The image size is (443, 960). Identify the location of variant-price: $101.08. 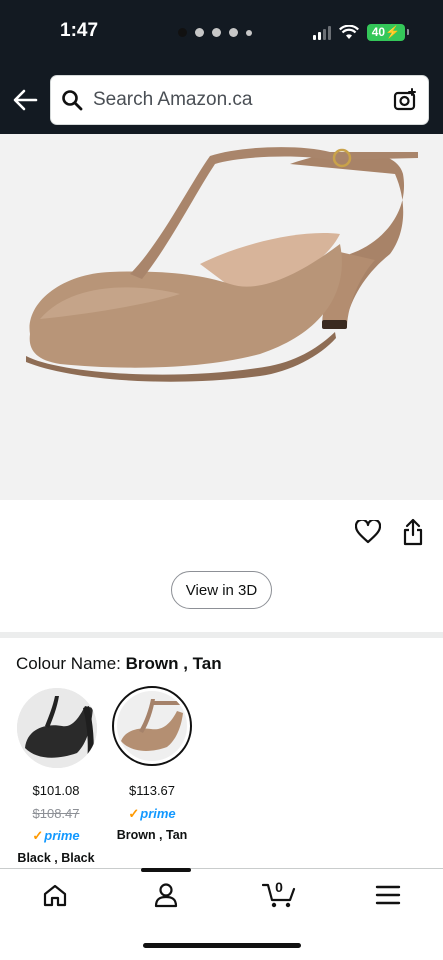
(56, 790).